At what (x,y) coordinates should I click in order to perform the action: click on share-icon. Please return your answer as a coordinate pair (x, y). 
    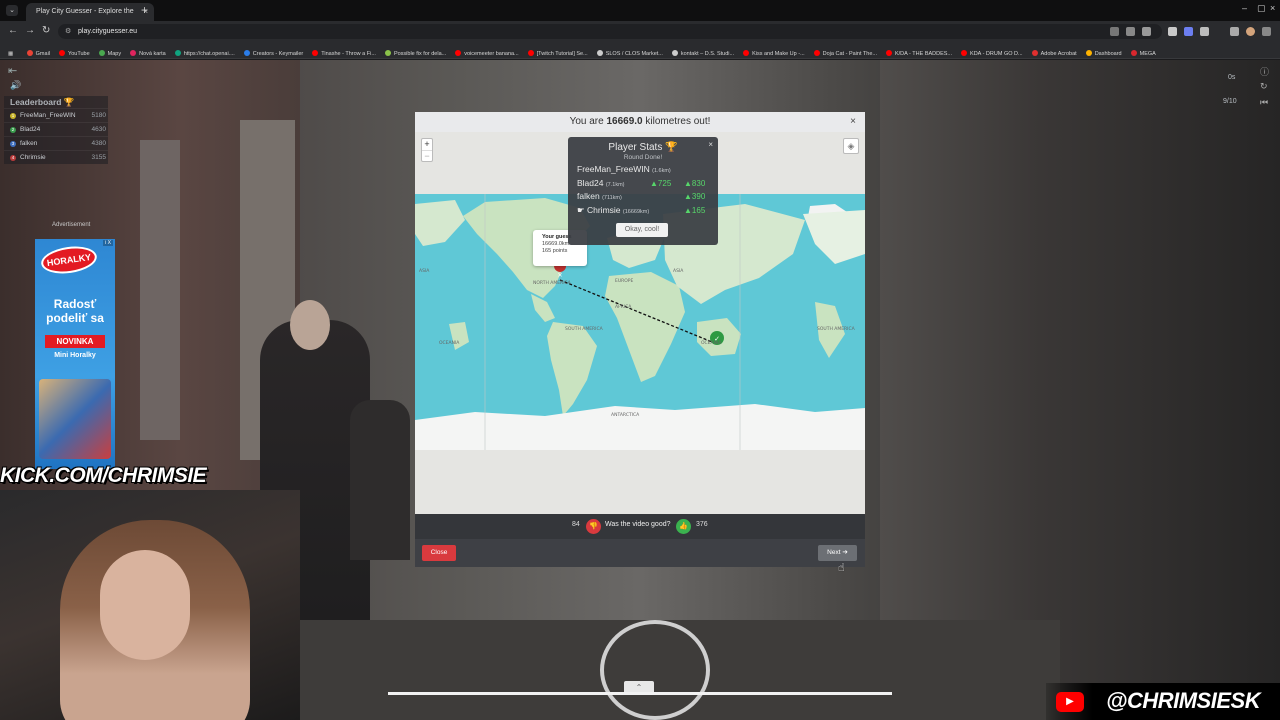
    Looking at the image, I should click on (1130, 31).